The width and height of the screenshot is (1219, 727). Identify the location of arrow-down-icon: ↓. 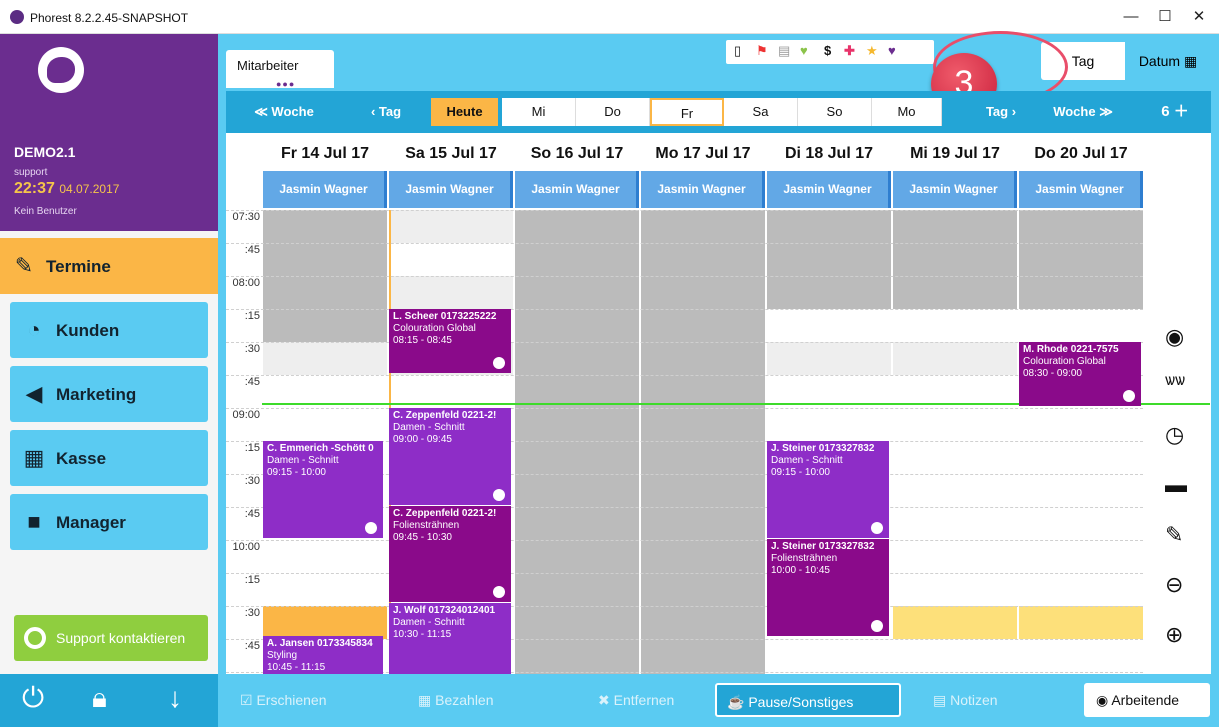
(175, 698).